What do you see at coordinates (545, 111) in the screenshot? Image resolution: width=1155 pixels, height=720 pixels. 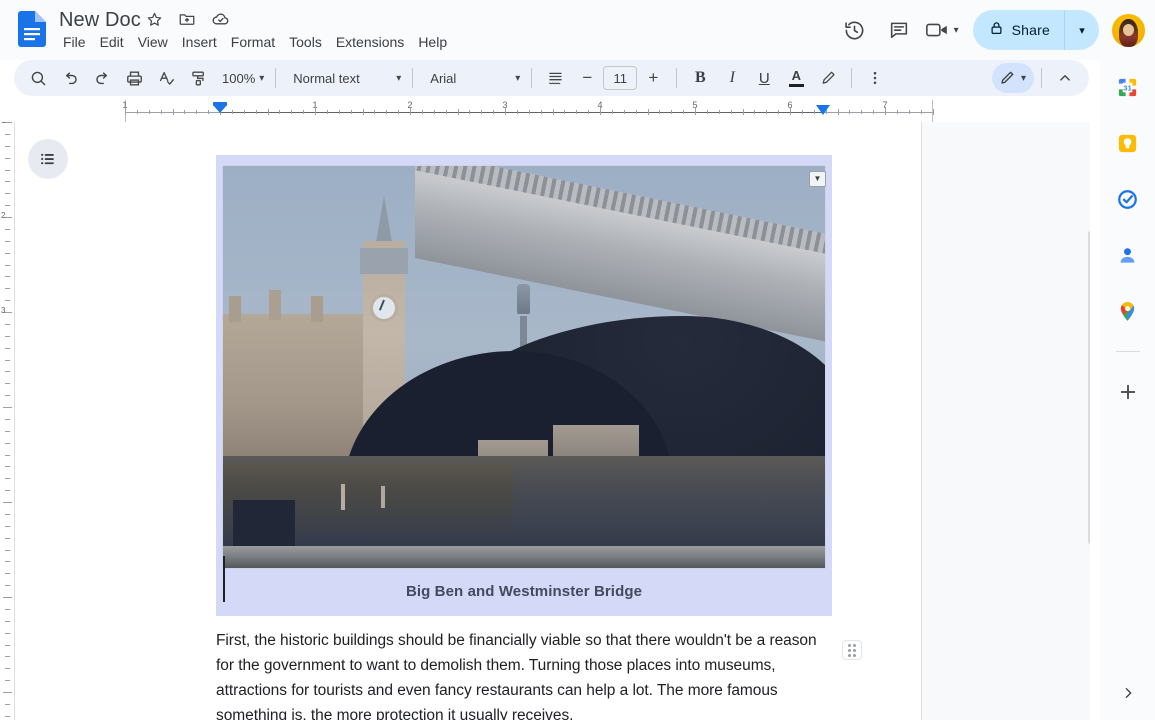 I see `horizontal-ruler: 1 1 2 3 4 5 6 7` at bounding box center [545, 111].